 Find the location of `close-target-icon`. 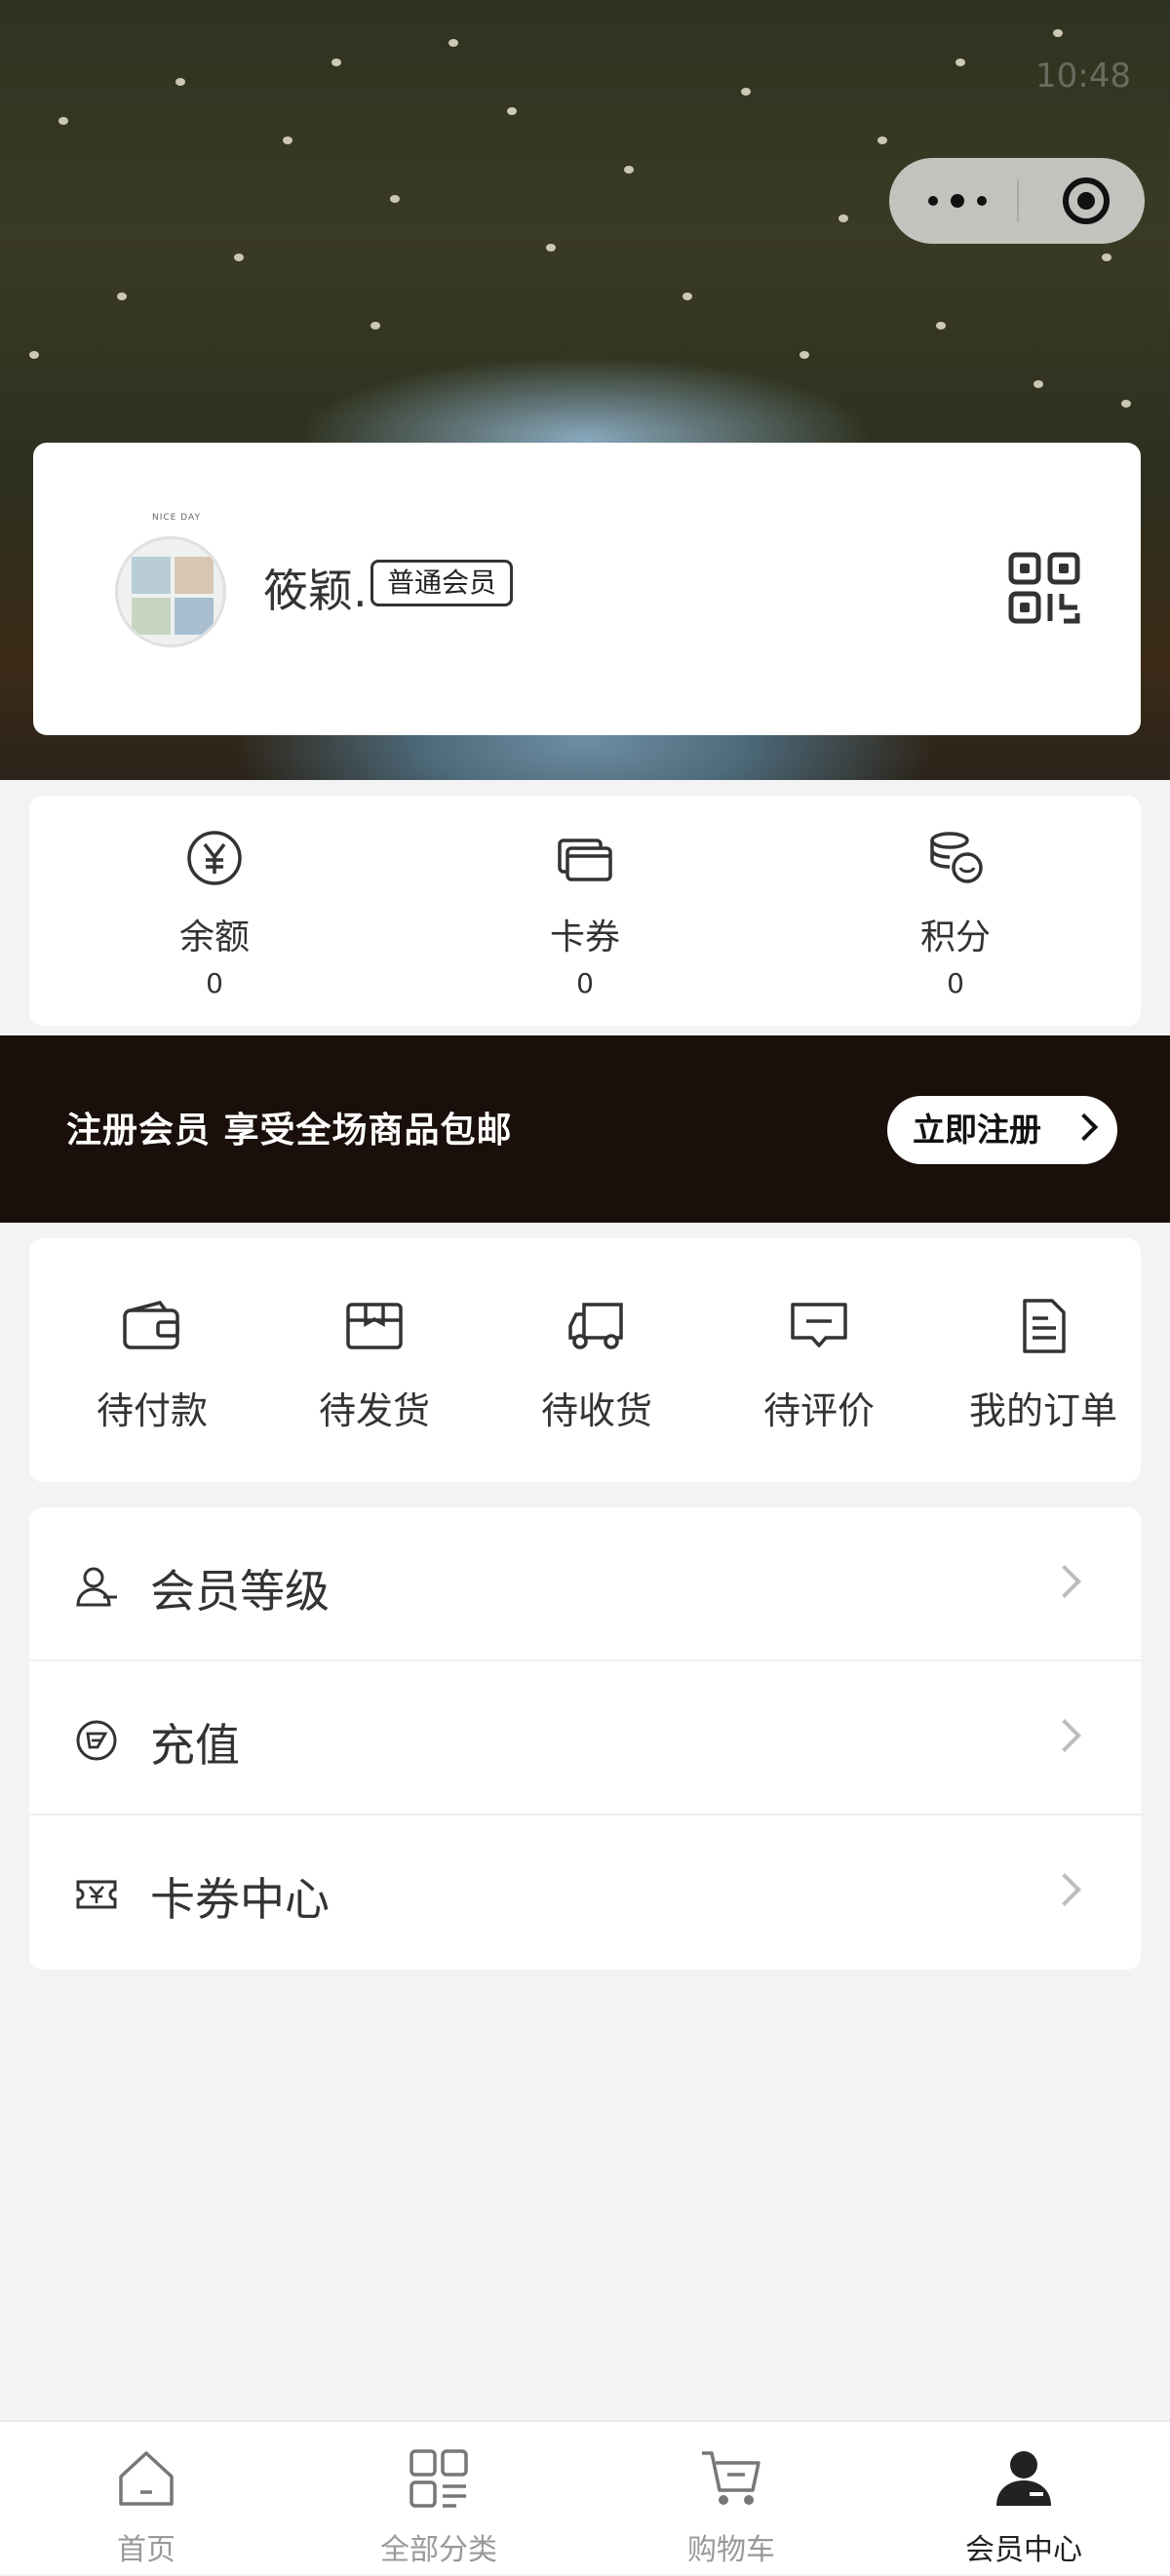

close-target-icon is located at coordinates (1086, 200).